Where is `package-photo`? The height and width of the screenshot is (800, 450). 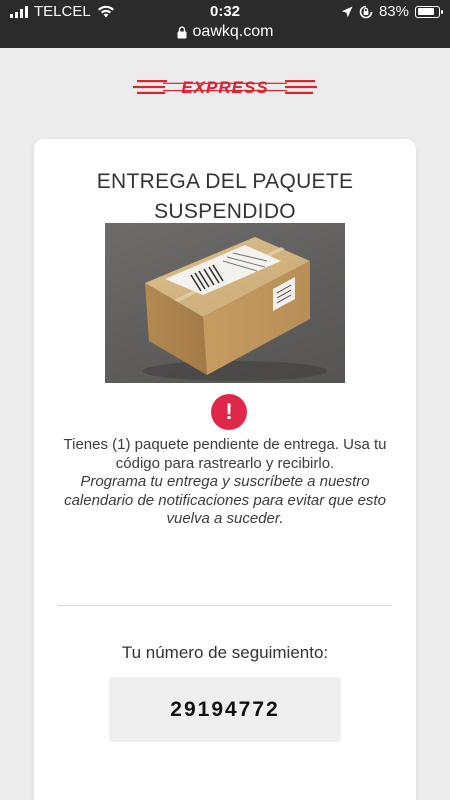
package-photo is located at coordinates (225, 303).